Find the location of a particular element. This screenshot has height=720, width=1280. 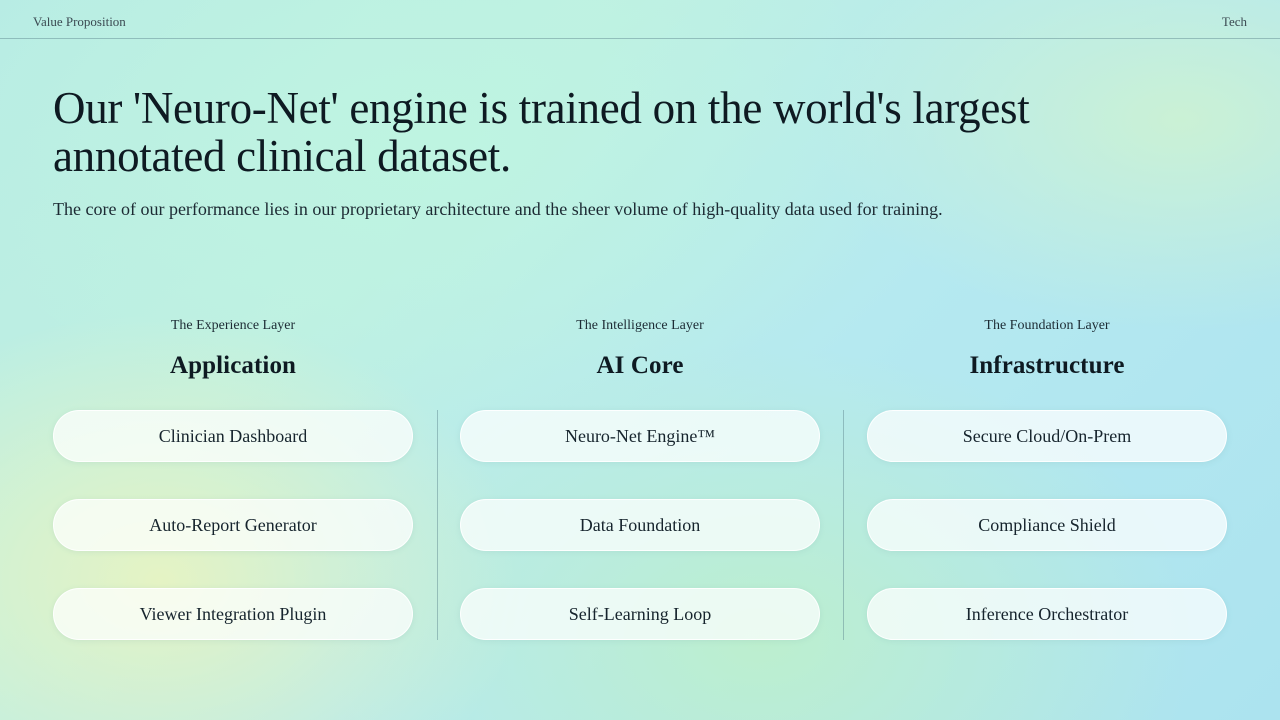

pill-item: Clinician Dashboard is located at coordinates (233, 436).